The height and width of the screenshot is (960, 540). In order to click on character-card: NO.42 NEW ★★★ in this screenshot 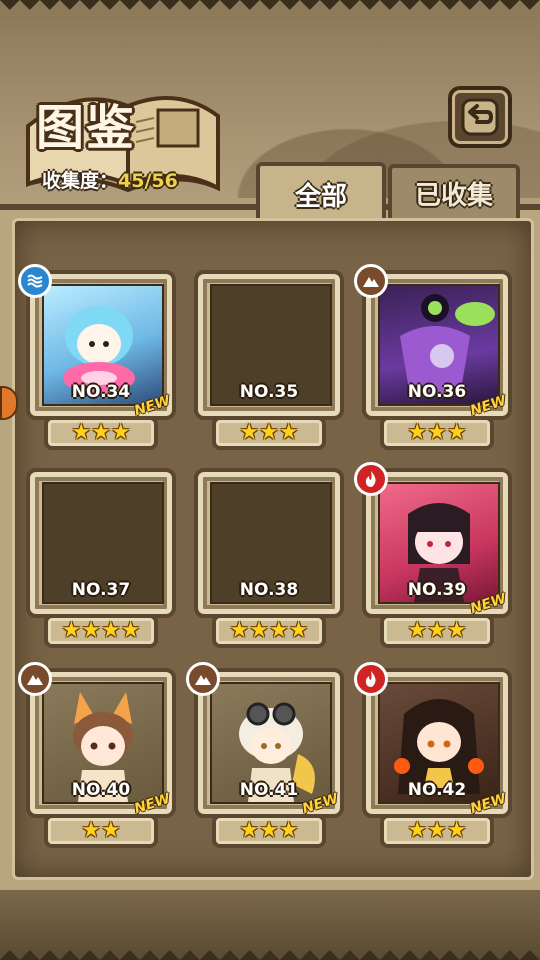, I will do `click(433, 757)`.